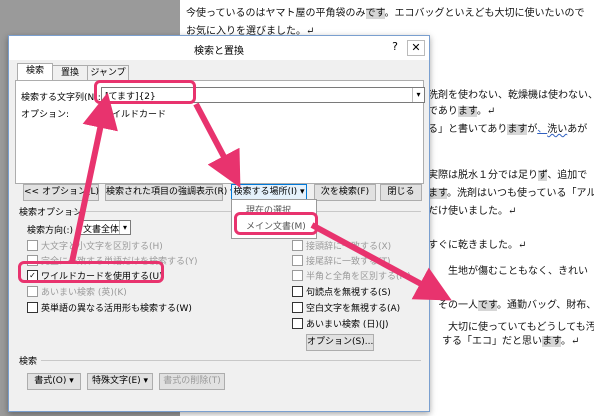 This screenshot has width=594, height=416. What do you see at coordinates (217, 145) in the screenshot?
I see `arrow-to-dropdown` at bounding box center [217, 145].